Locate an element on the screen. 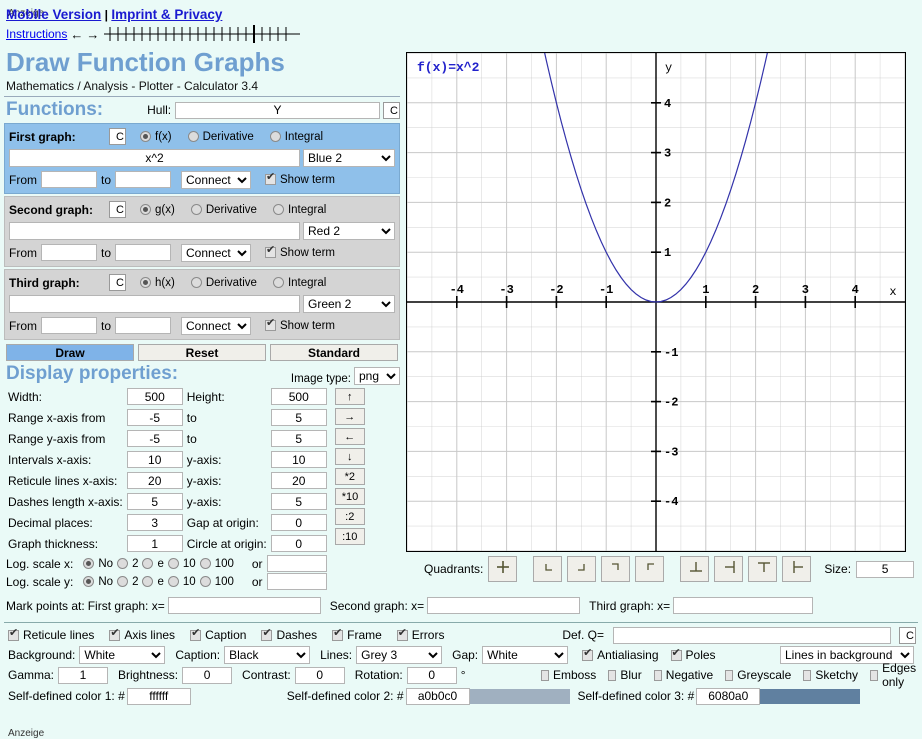  first-graph-show-term-checkbox is located at coordinates (271, 179).